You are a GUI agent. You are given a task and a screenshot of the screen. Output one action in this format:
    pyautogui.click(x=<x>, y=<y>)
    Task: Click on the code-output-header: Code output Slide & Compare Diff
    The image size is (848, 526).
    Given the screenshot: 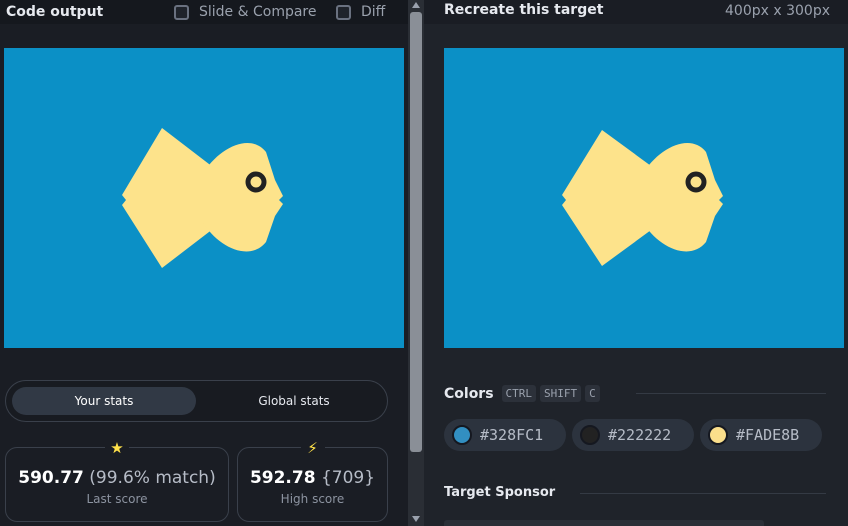 What is the action you would take?
    pyautogui.click(x=204, y=12)
    